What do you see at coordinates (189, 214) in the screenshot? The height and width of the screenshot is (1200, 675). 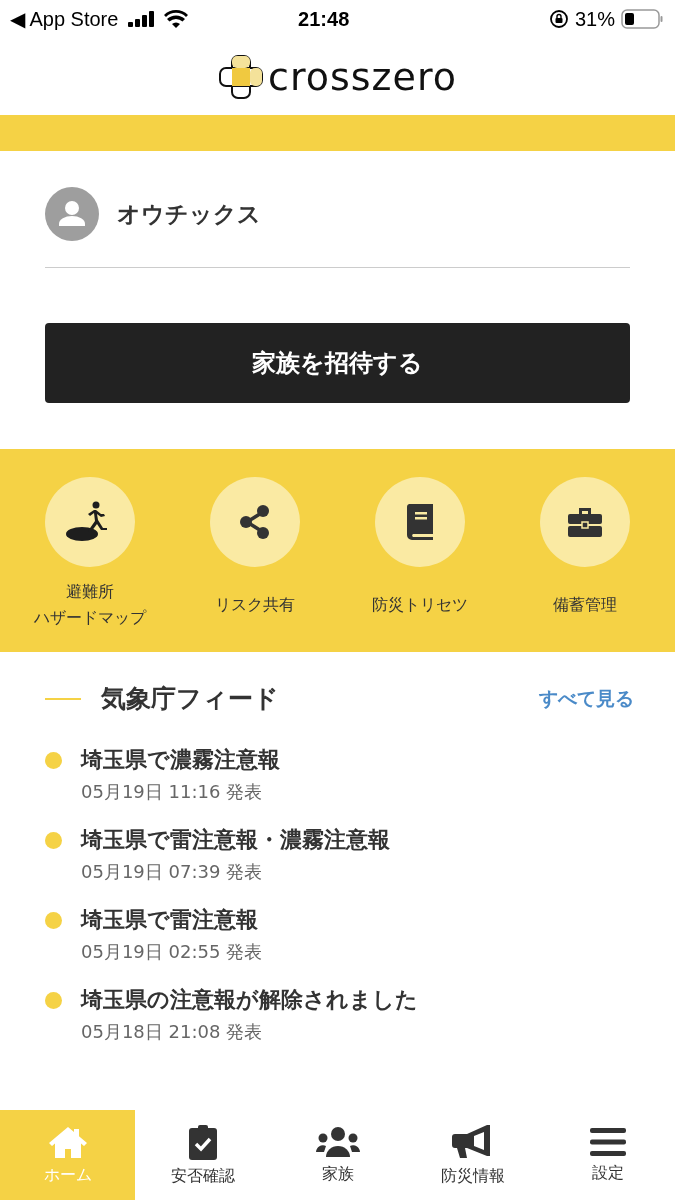 I see `profile-name: オウチックス` at bounding box center [189, 214].